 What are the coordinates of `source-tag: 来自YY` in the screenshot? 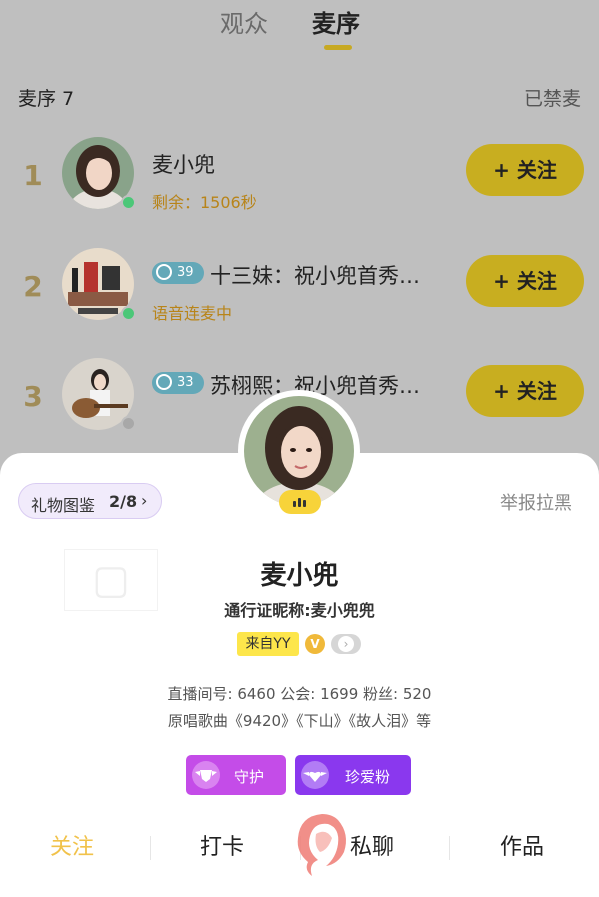 It's located at (268, 644).